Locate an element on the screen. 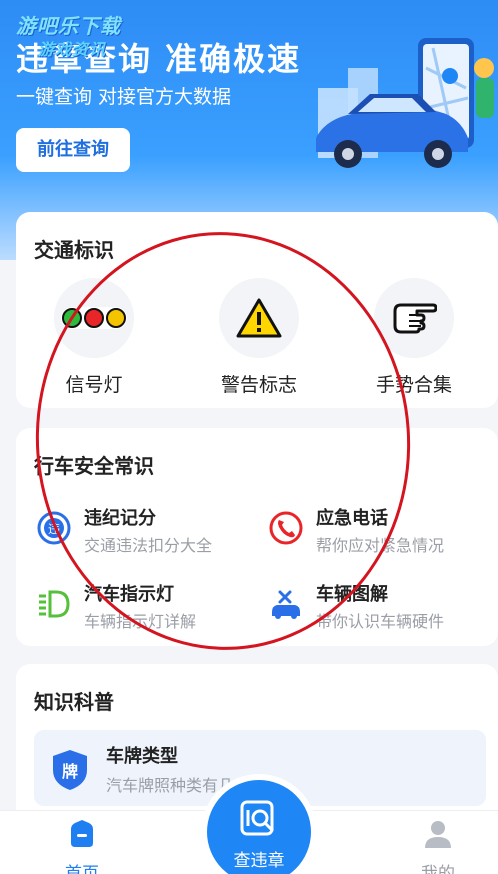 Image resolution: width=498 pixels, height=874 pixels. item-title: 车辆图解 is located at coordinates (352, 594).